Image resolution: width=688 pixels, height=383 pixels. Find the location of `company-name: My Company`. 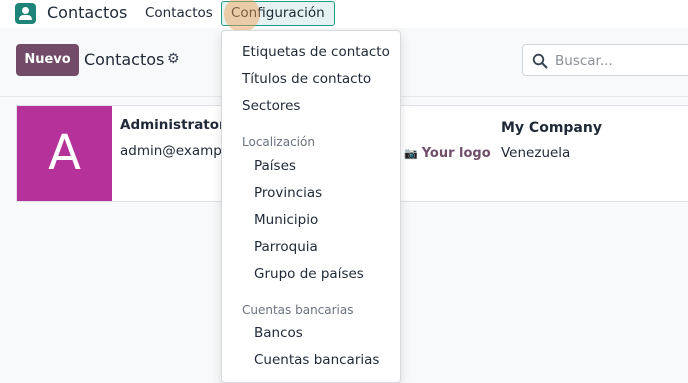

company-name: My Company is located at coordinates (551, 128).